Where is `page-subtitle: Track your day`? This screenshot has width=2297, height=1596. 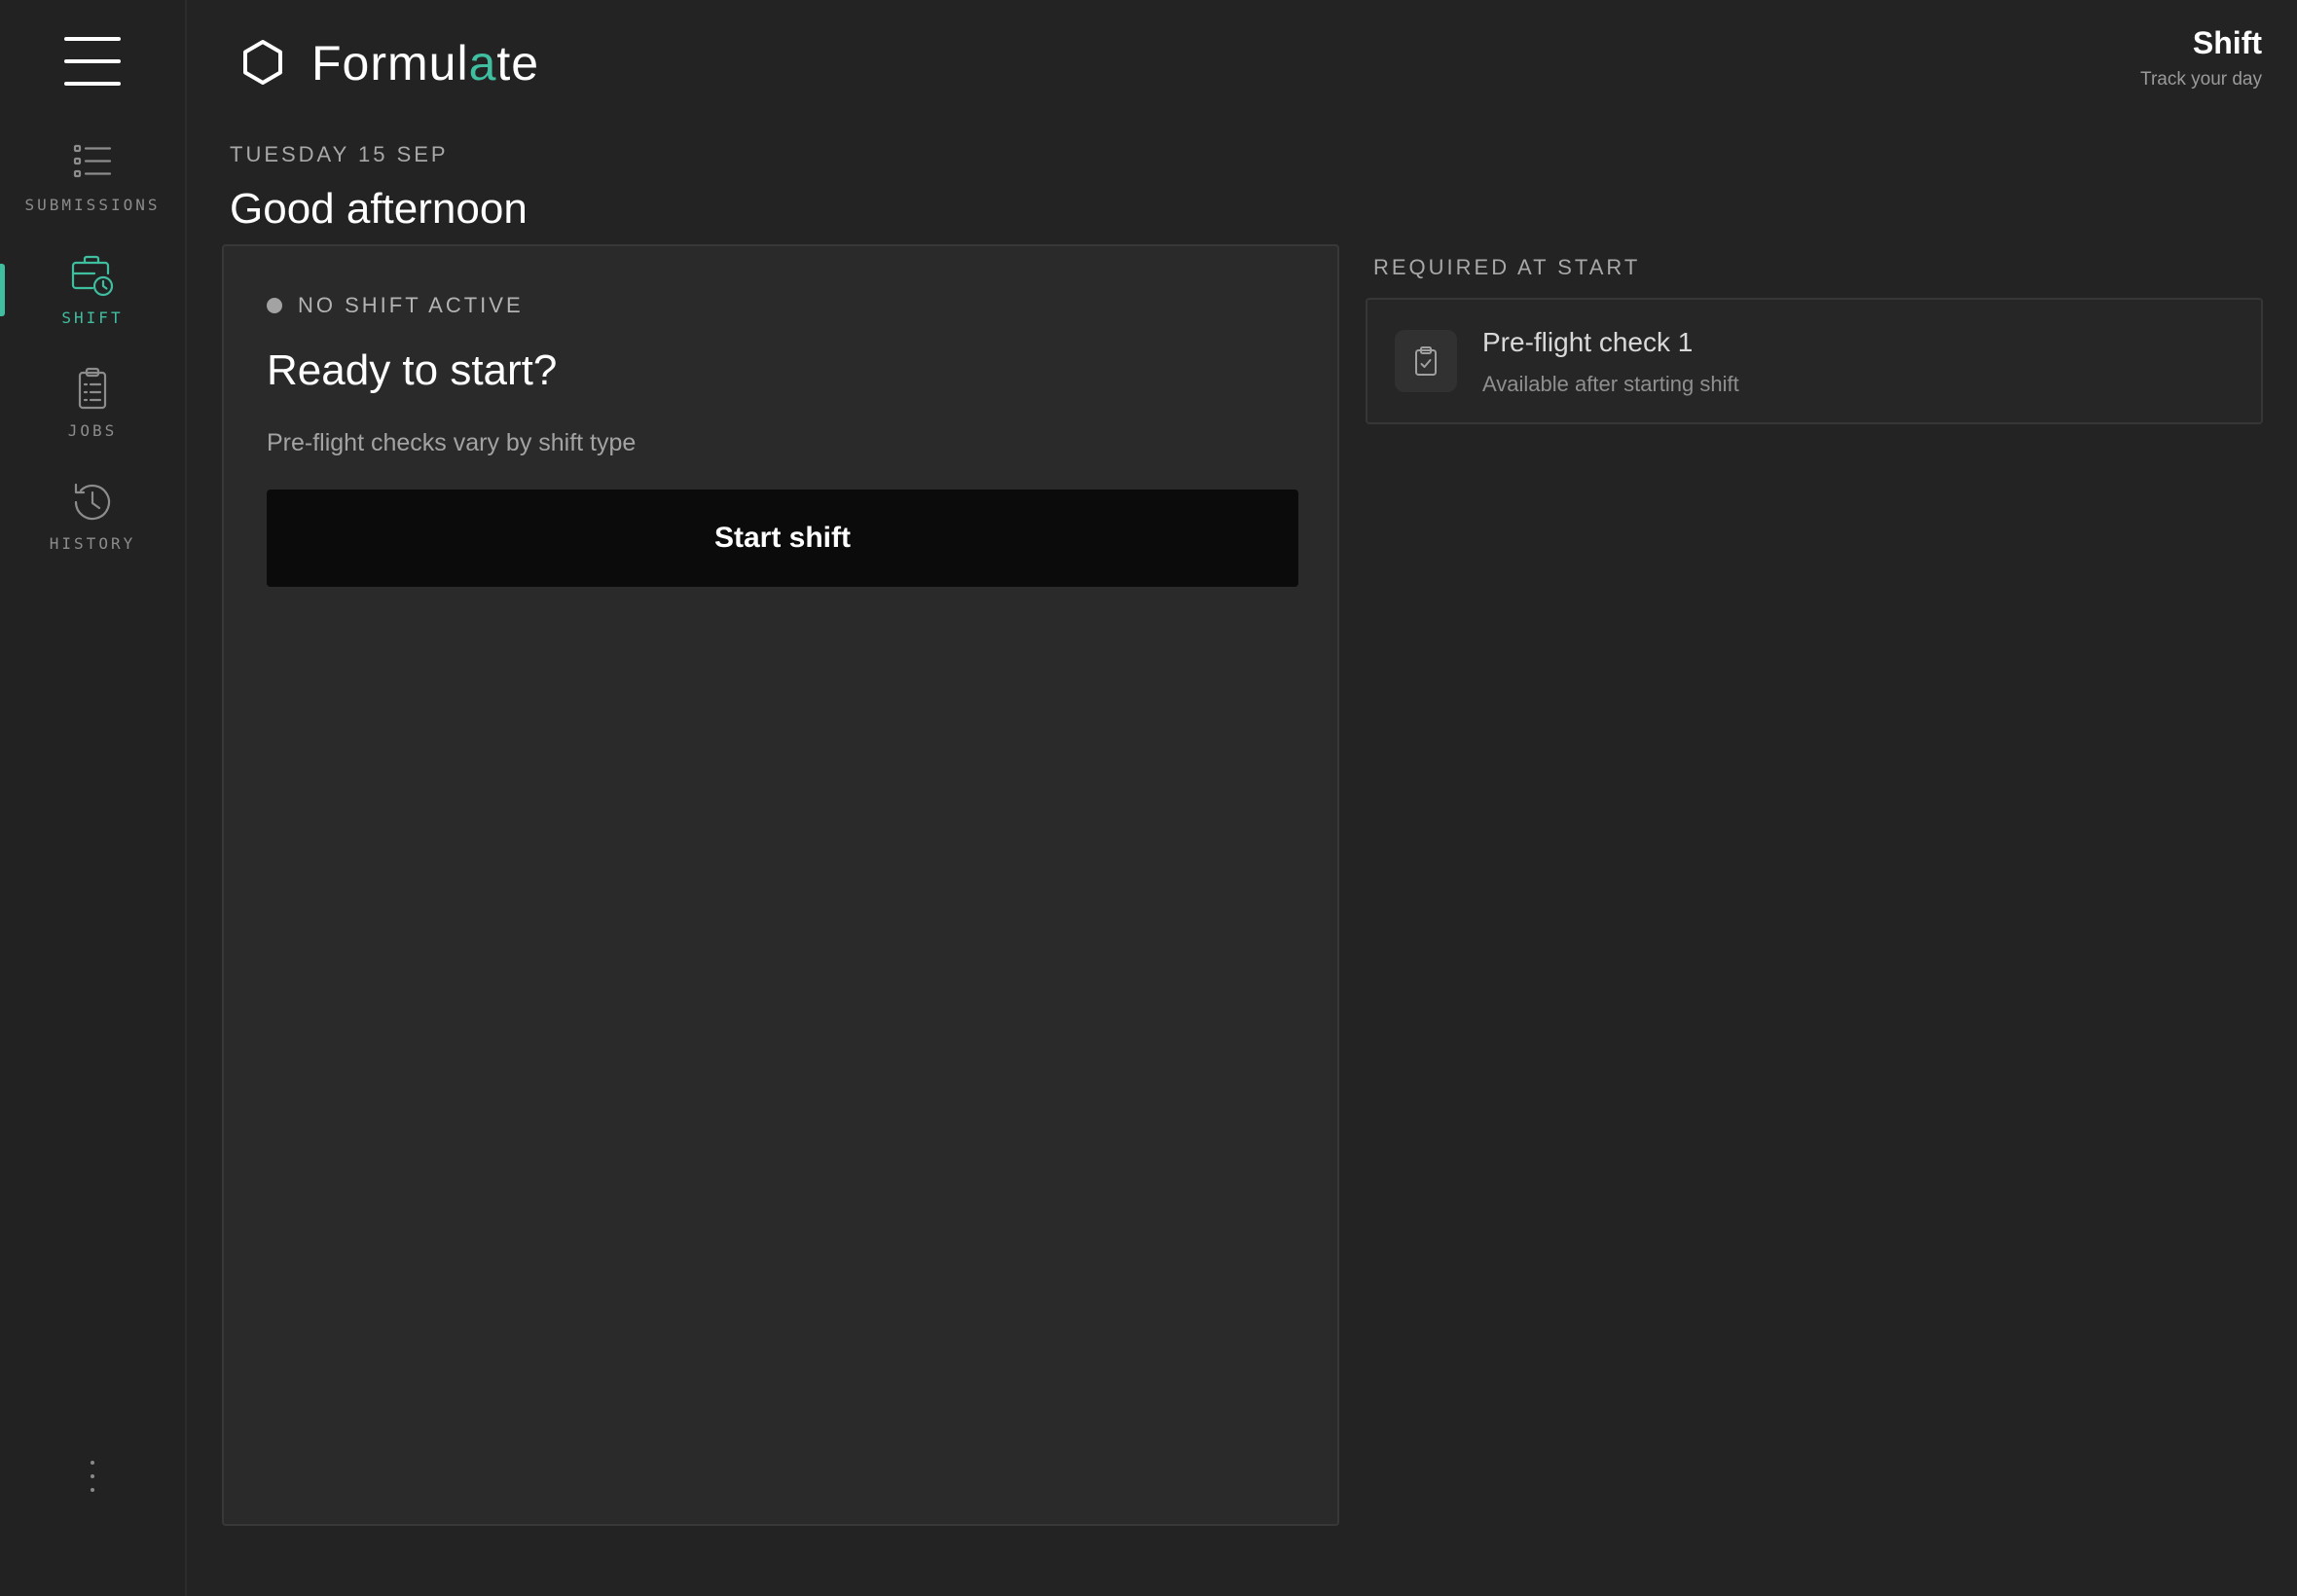
page-subtitle: Track your day is located at coordinates (2201, 80).